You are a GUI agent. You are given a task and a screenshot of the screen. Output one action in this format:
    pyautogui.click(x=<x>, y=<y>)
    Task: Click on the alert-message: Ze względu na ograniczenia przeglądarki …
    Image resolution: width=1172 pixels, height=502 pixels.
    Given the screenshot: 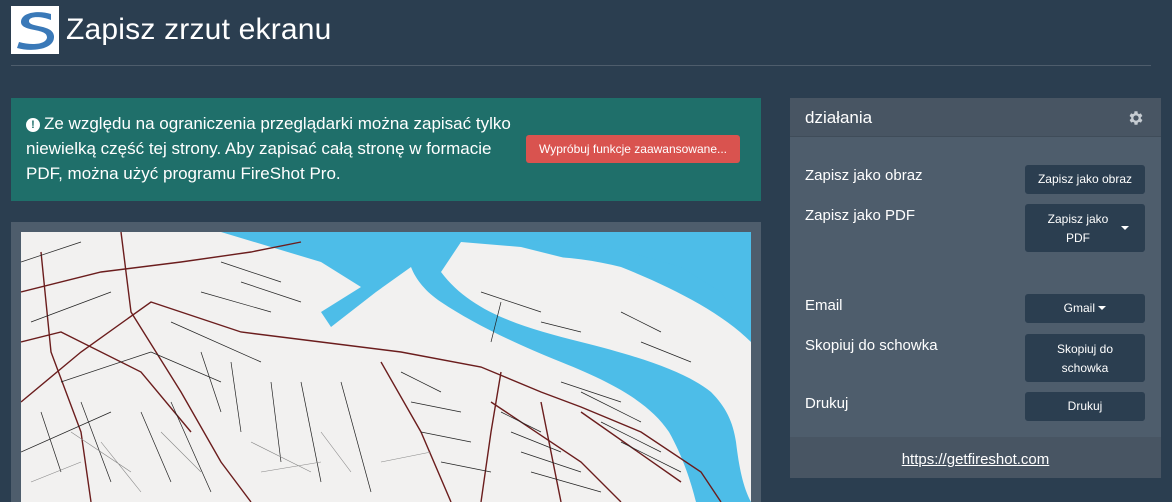 What is the action you would take?
    pyautogui.click(x=268, y=148)
    